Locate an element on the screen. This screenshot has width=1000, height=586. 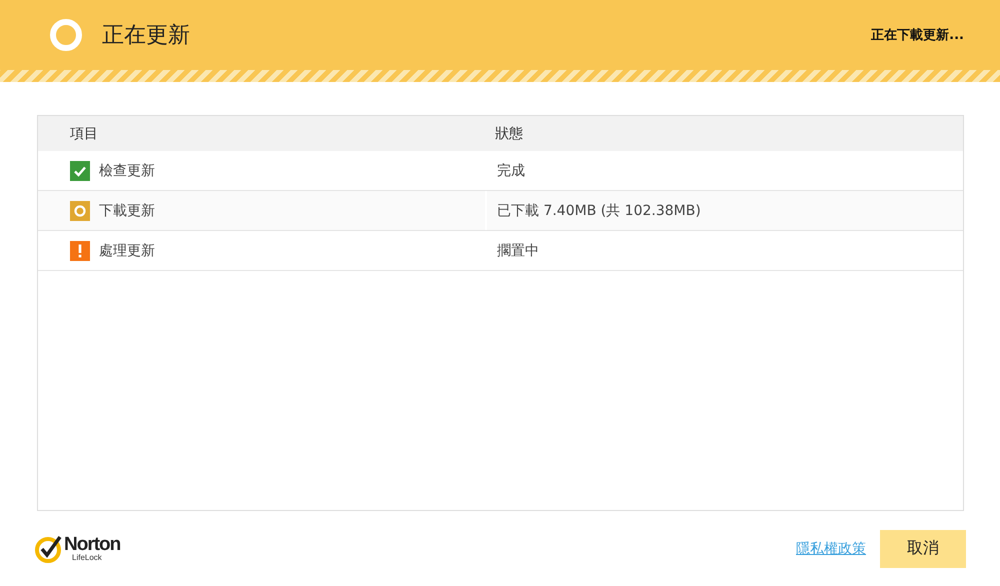
logo-subtext: LifeLock is located at coordinates (87, 558).